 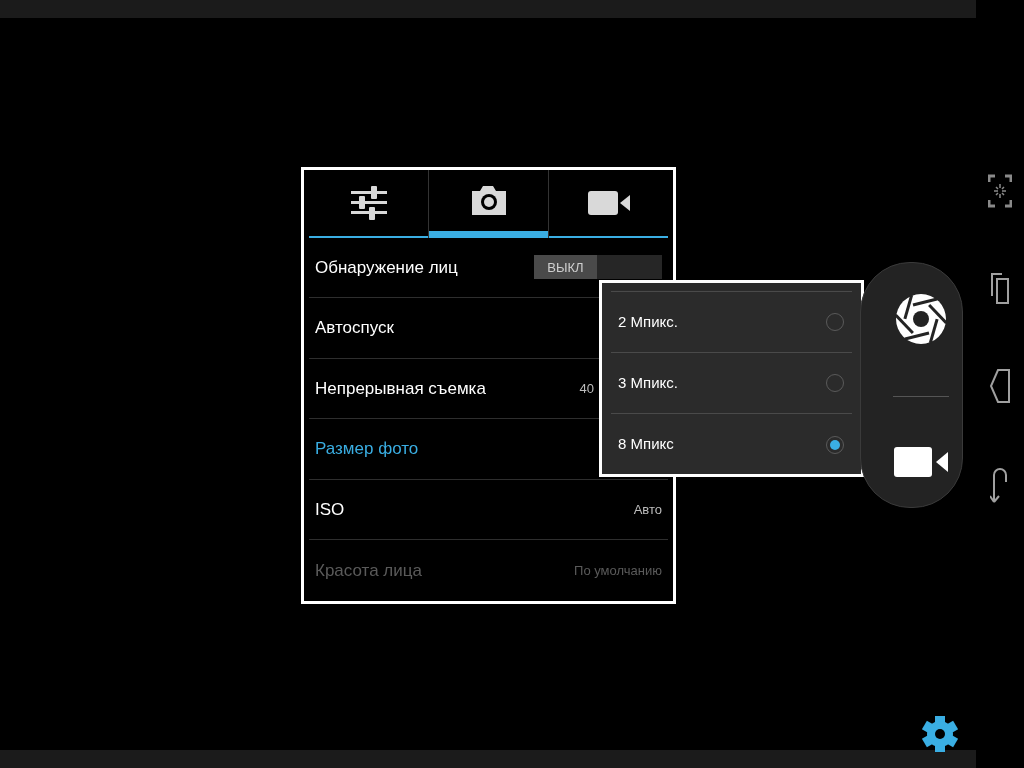 What do you see at coordinates (731, 383) in the screenshot?
I see `size-option: 3 Мпикс.` at bounding box center [731, 383].